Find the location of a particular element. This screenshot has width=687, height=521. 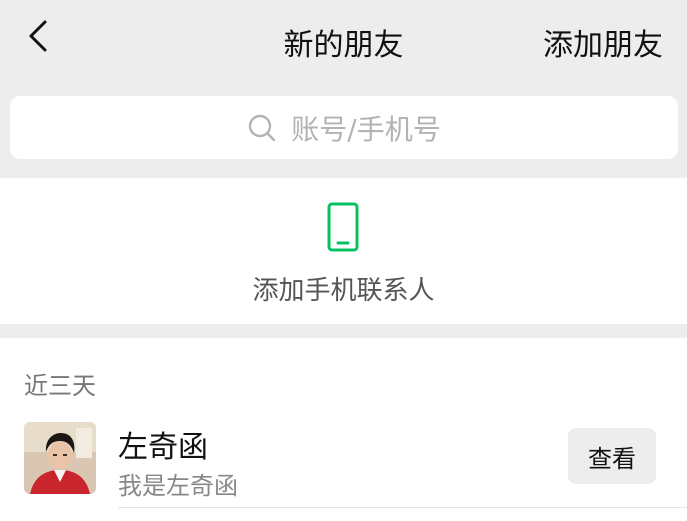

phone-icon is located at coordinates (343, 227).